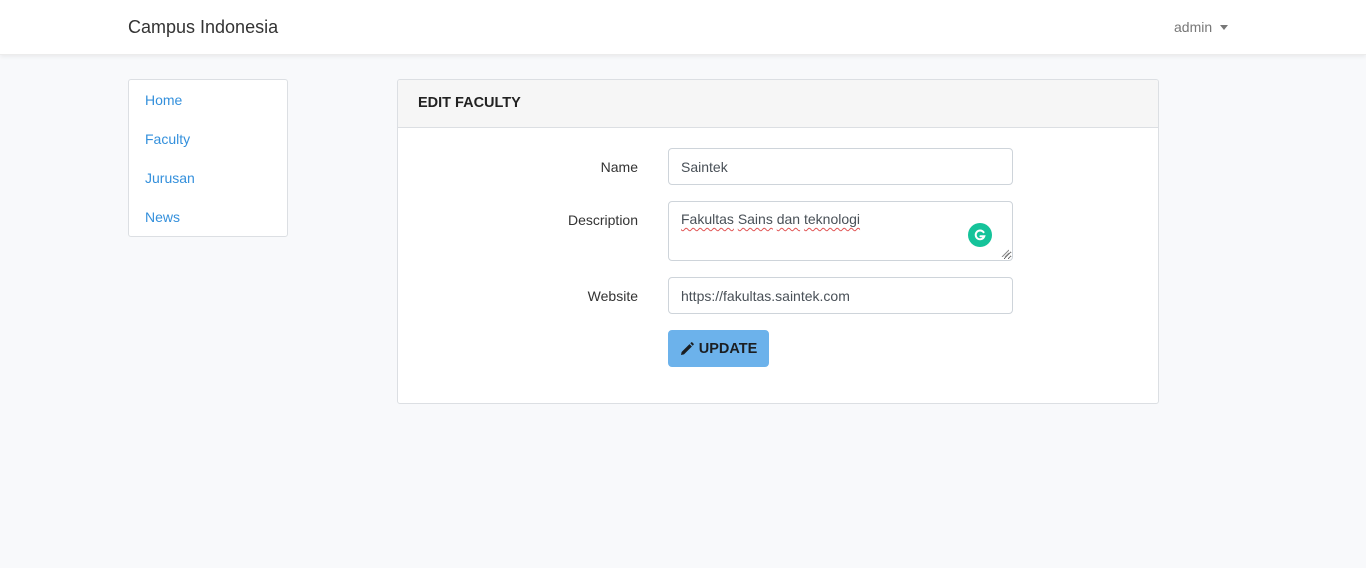 The width and height of the screenshot is (1366, 568). Describe the element at coordinates (1224, 27) in the screenshot. I see `caret-down-icon` at that location.